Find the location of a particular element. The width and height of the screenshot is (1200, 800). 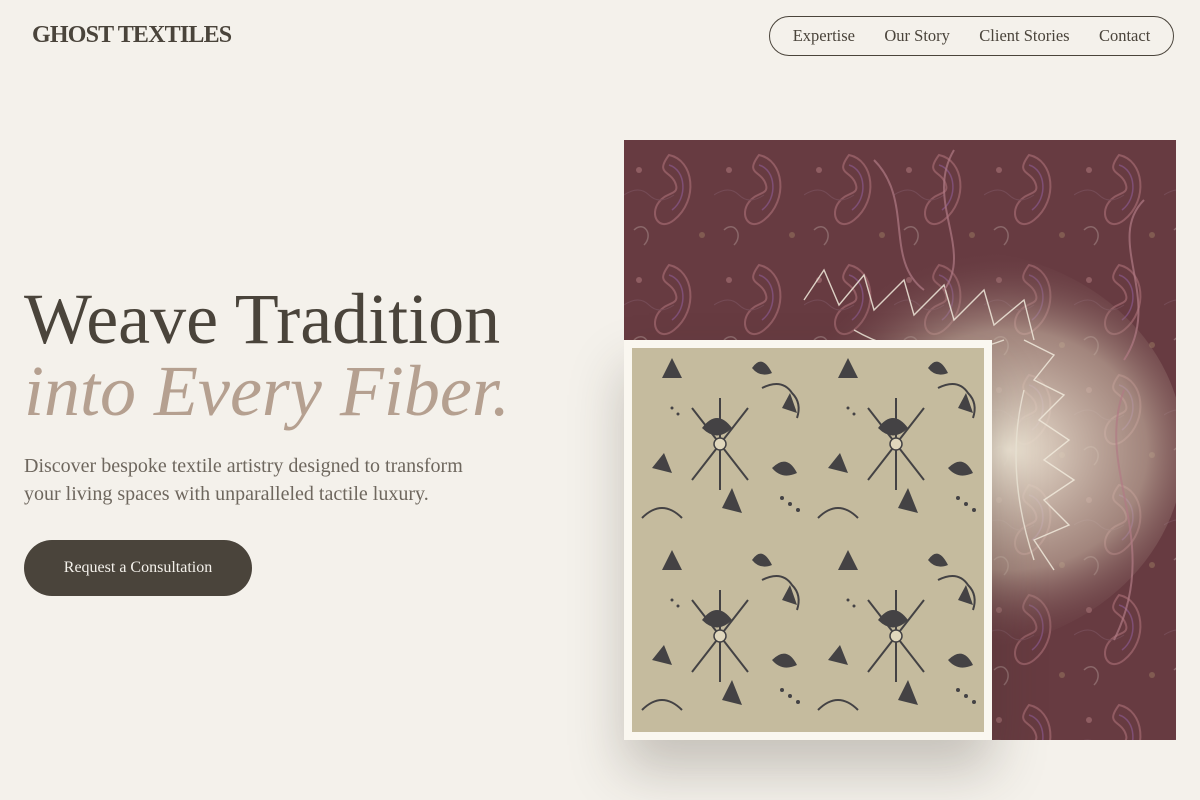

nav-item-our-story: Our Story is located at coordinates (917, 36).